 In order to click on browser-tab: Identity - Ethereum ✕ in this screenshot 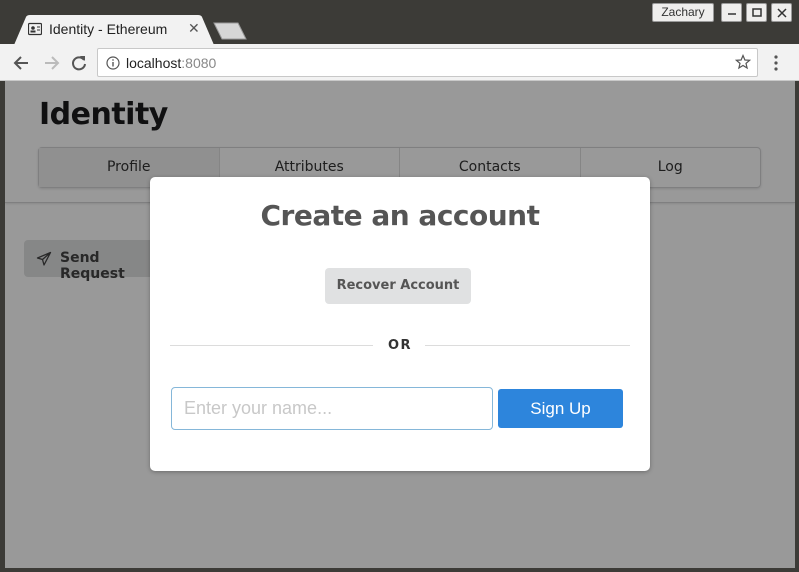, I will do `click(114, 30)`.